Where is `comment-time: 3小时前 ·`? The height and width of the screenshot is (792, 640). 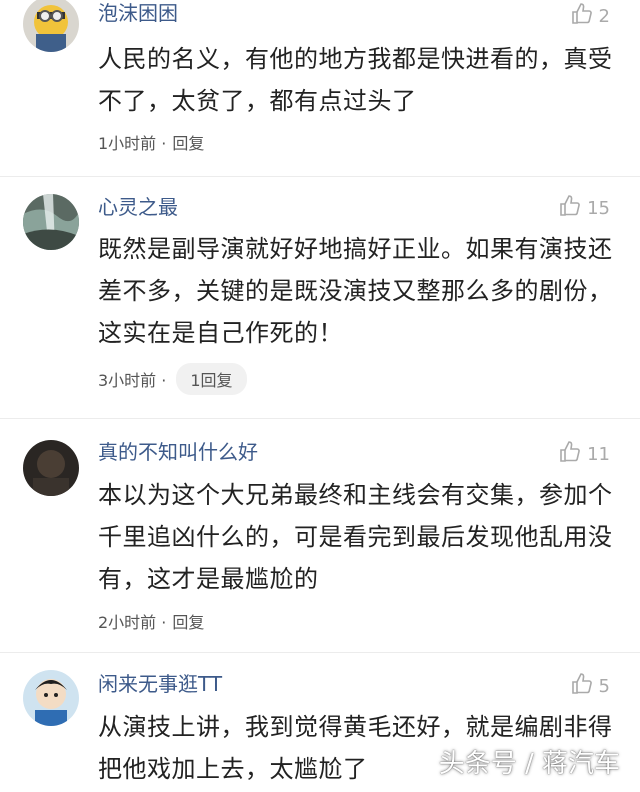 comment-time: 3小时前 · is located at coordinates (132, 380).